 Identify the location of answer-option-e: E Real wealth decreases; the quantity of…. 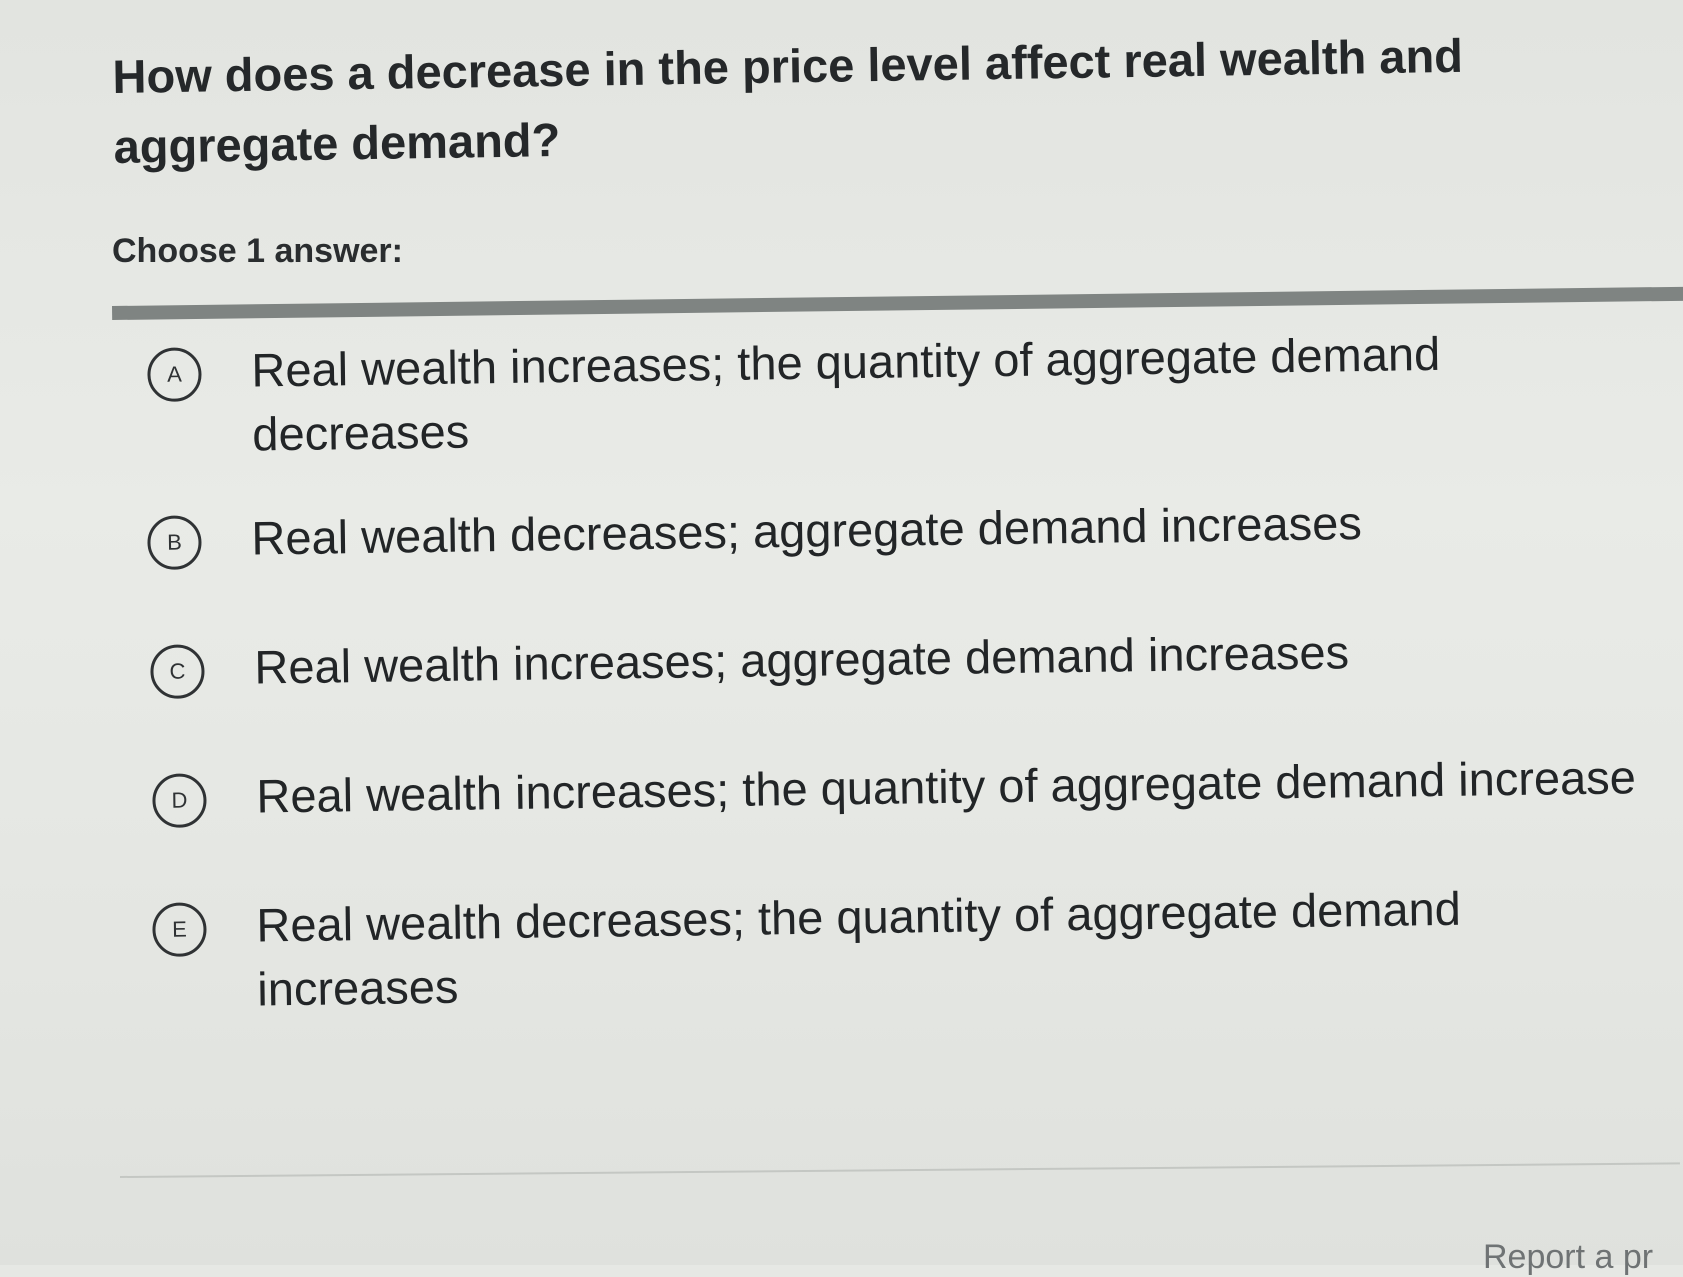
(835, 949).